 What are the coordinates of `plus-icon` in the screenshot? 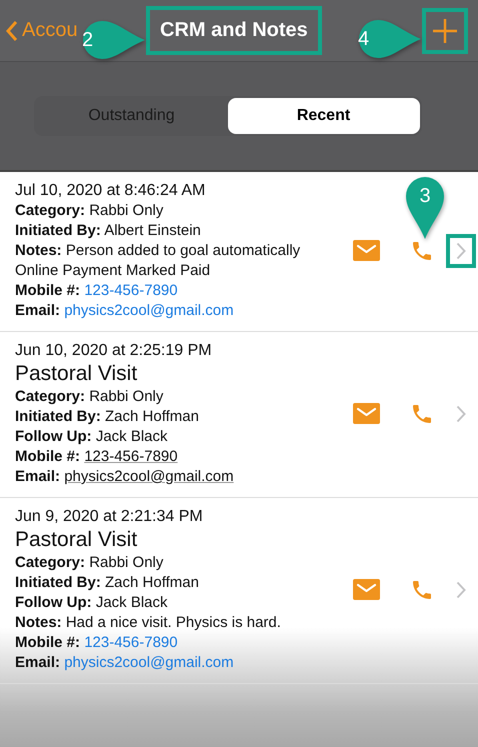 It's located at (445, 31).